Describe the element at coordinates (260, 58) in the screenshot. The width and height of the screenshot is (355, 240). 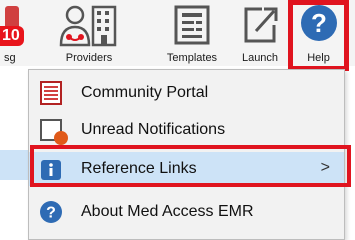
I see `toolbar-launch-label: Launch` at that location.